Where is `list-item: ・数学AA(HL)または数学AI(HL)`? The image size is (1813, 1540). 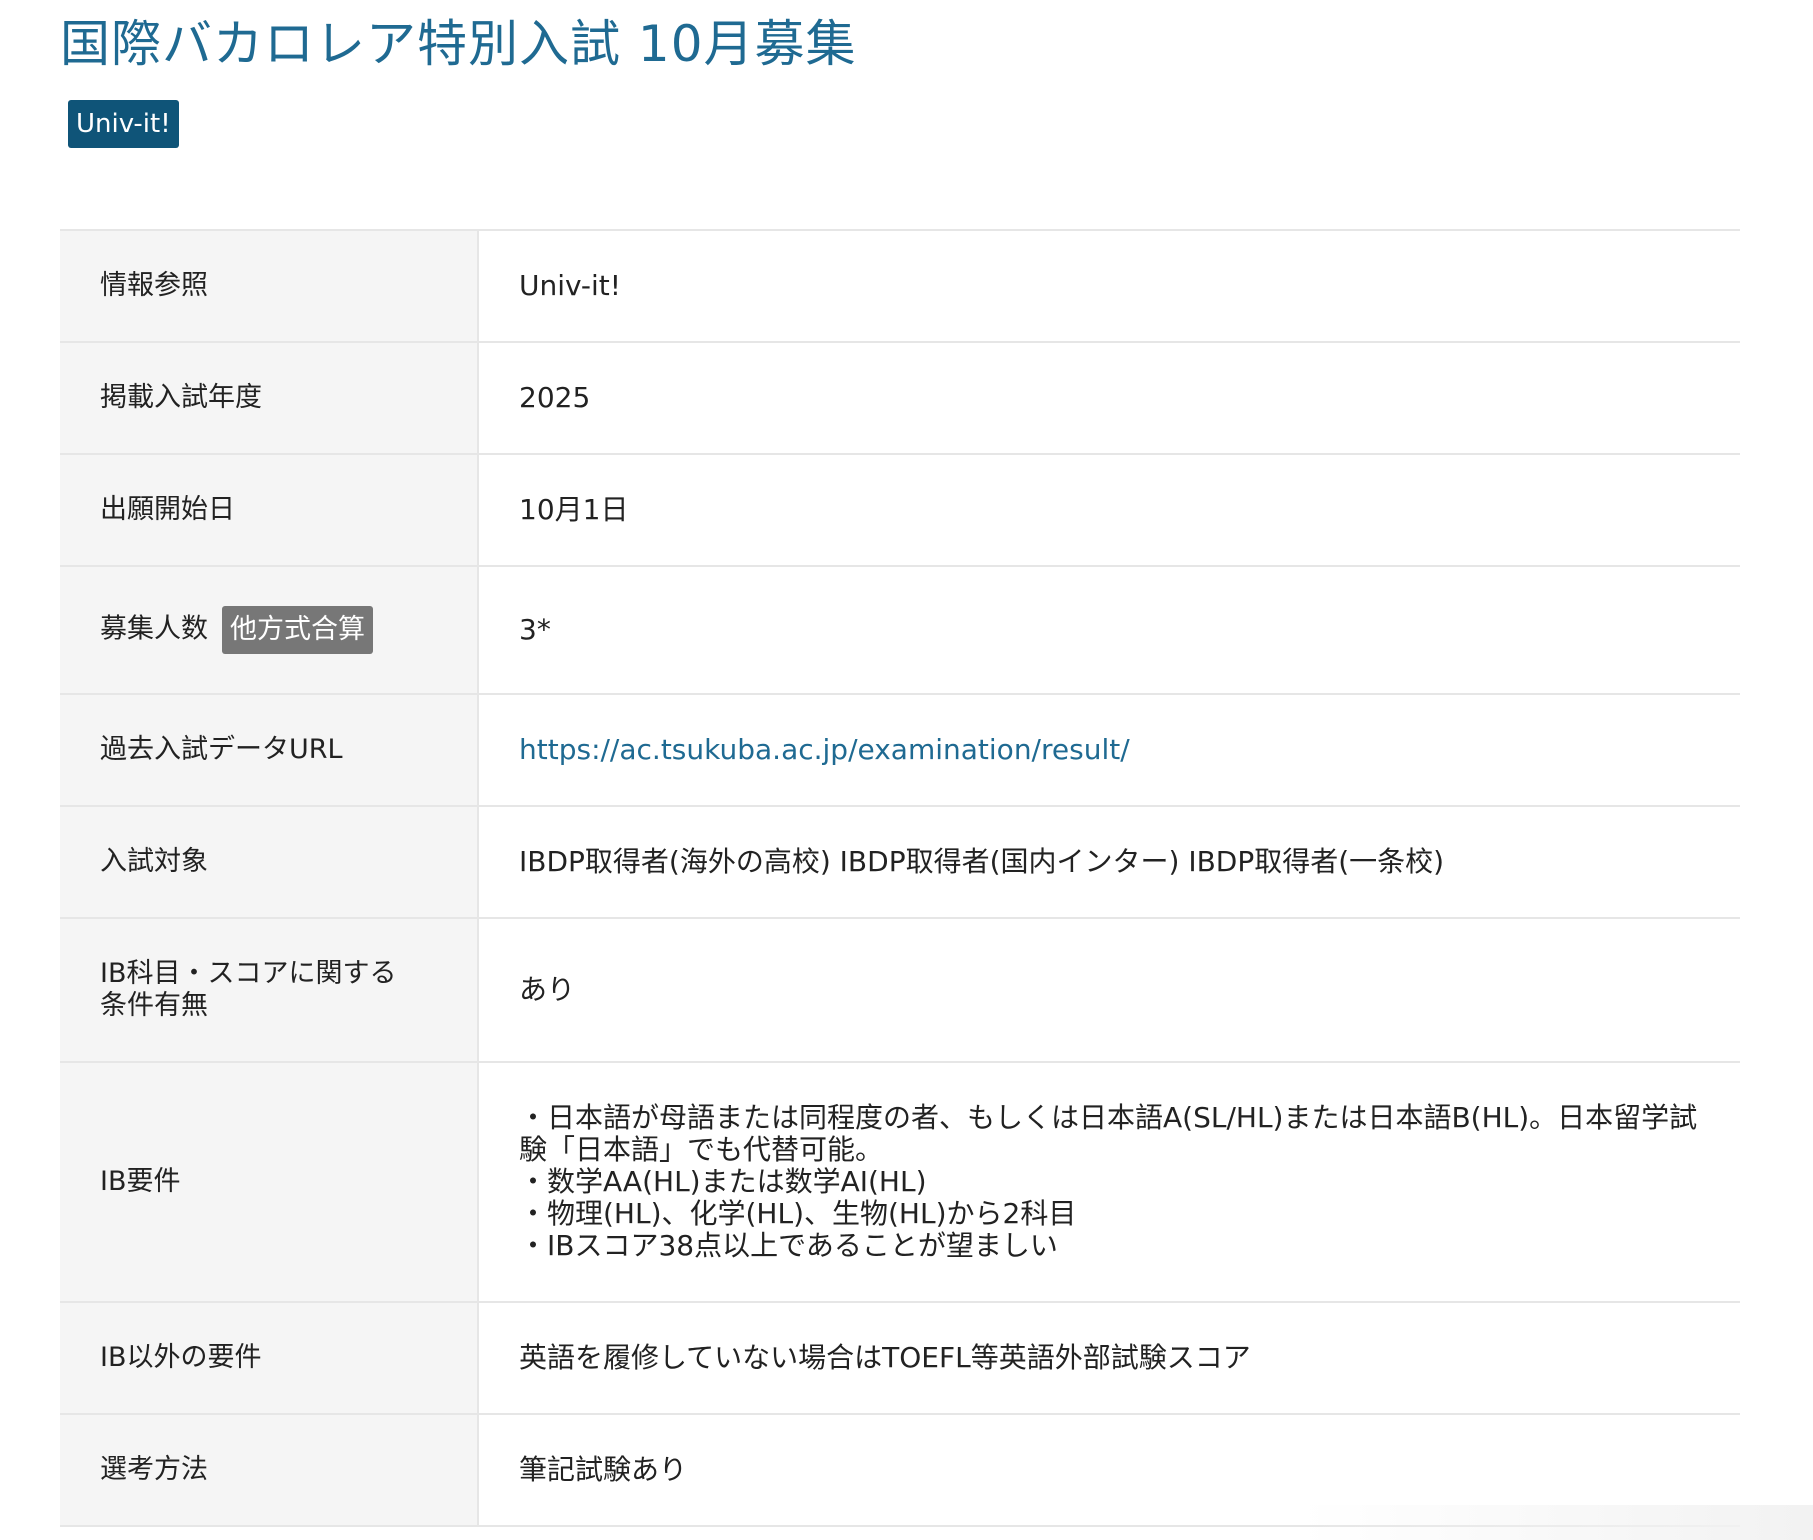
list-item: ・数学AA(HL)または数学AI(HL) is located at coordinates (723, 1181).